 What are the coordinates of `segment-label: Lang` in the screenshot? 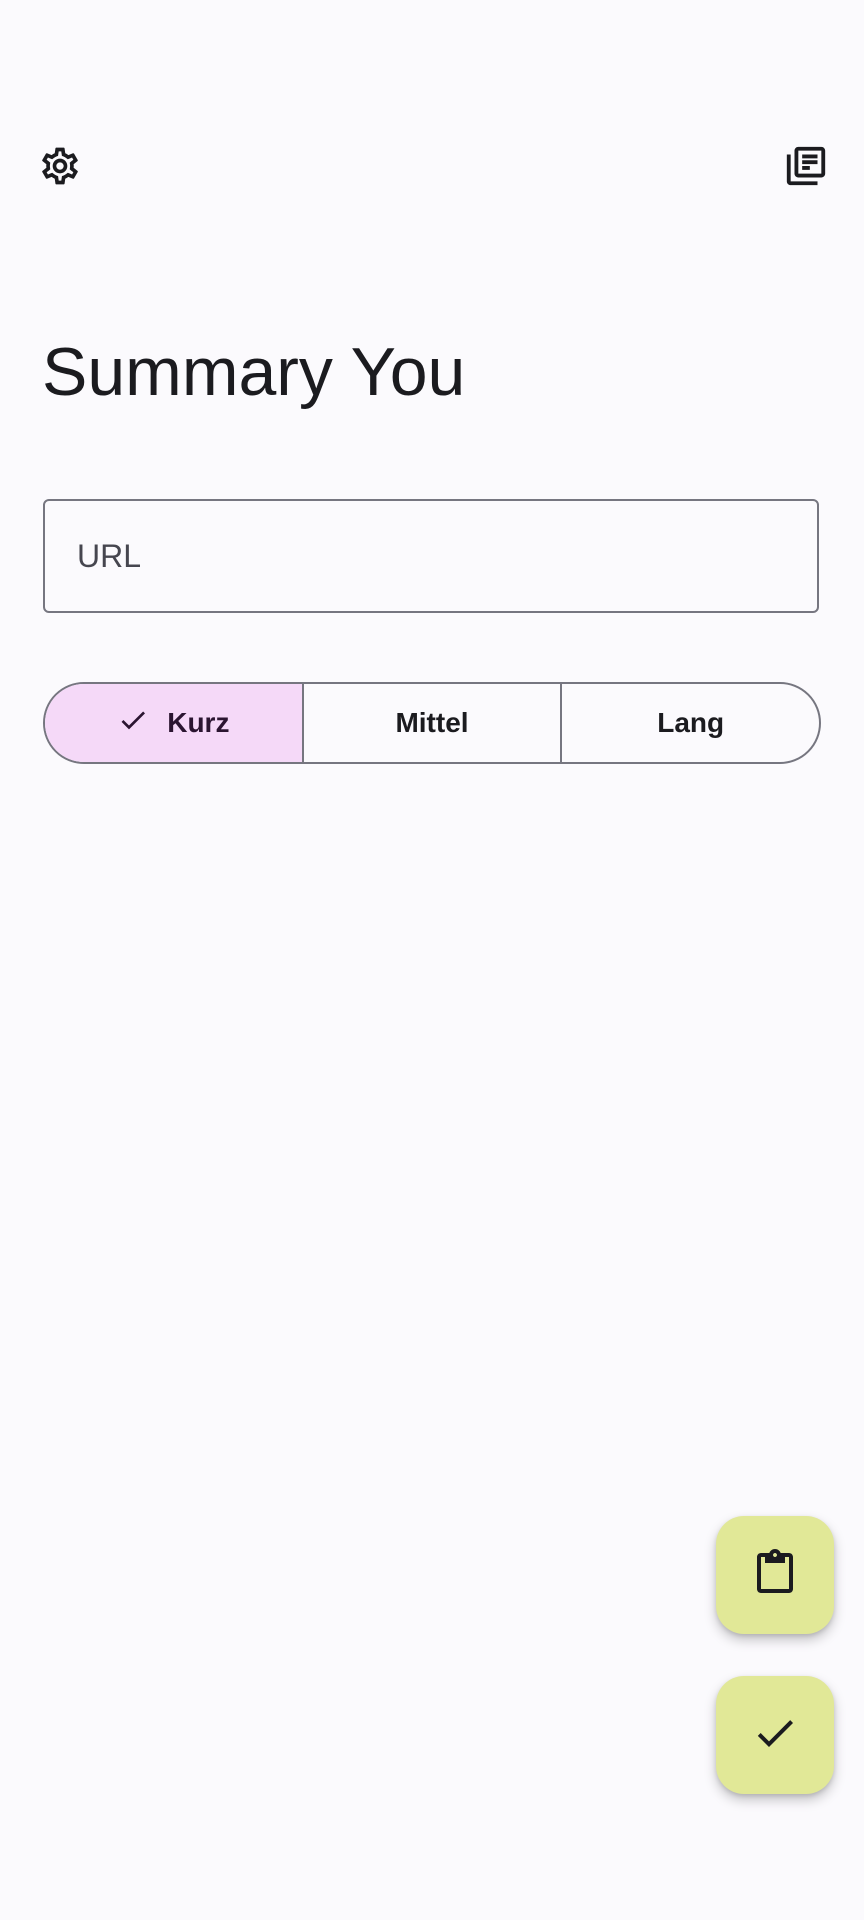 It's located at (691, 722).